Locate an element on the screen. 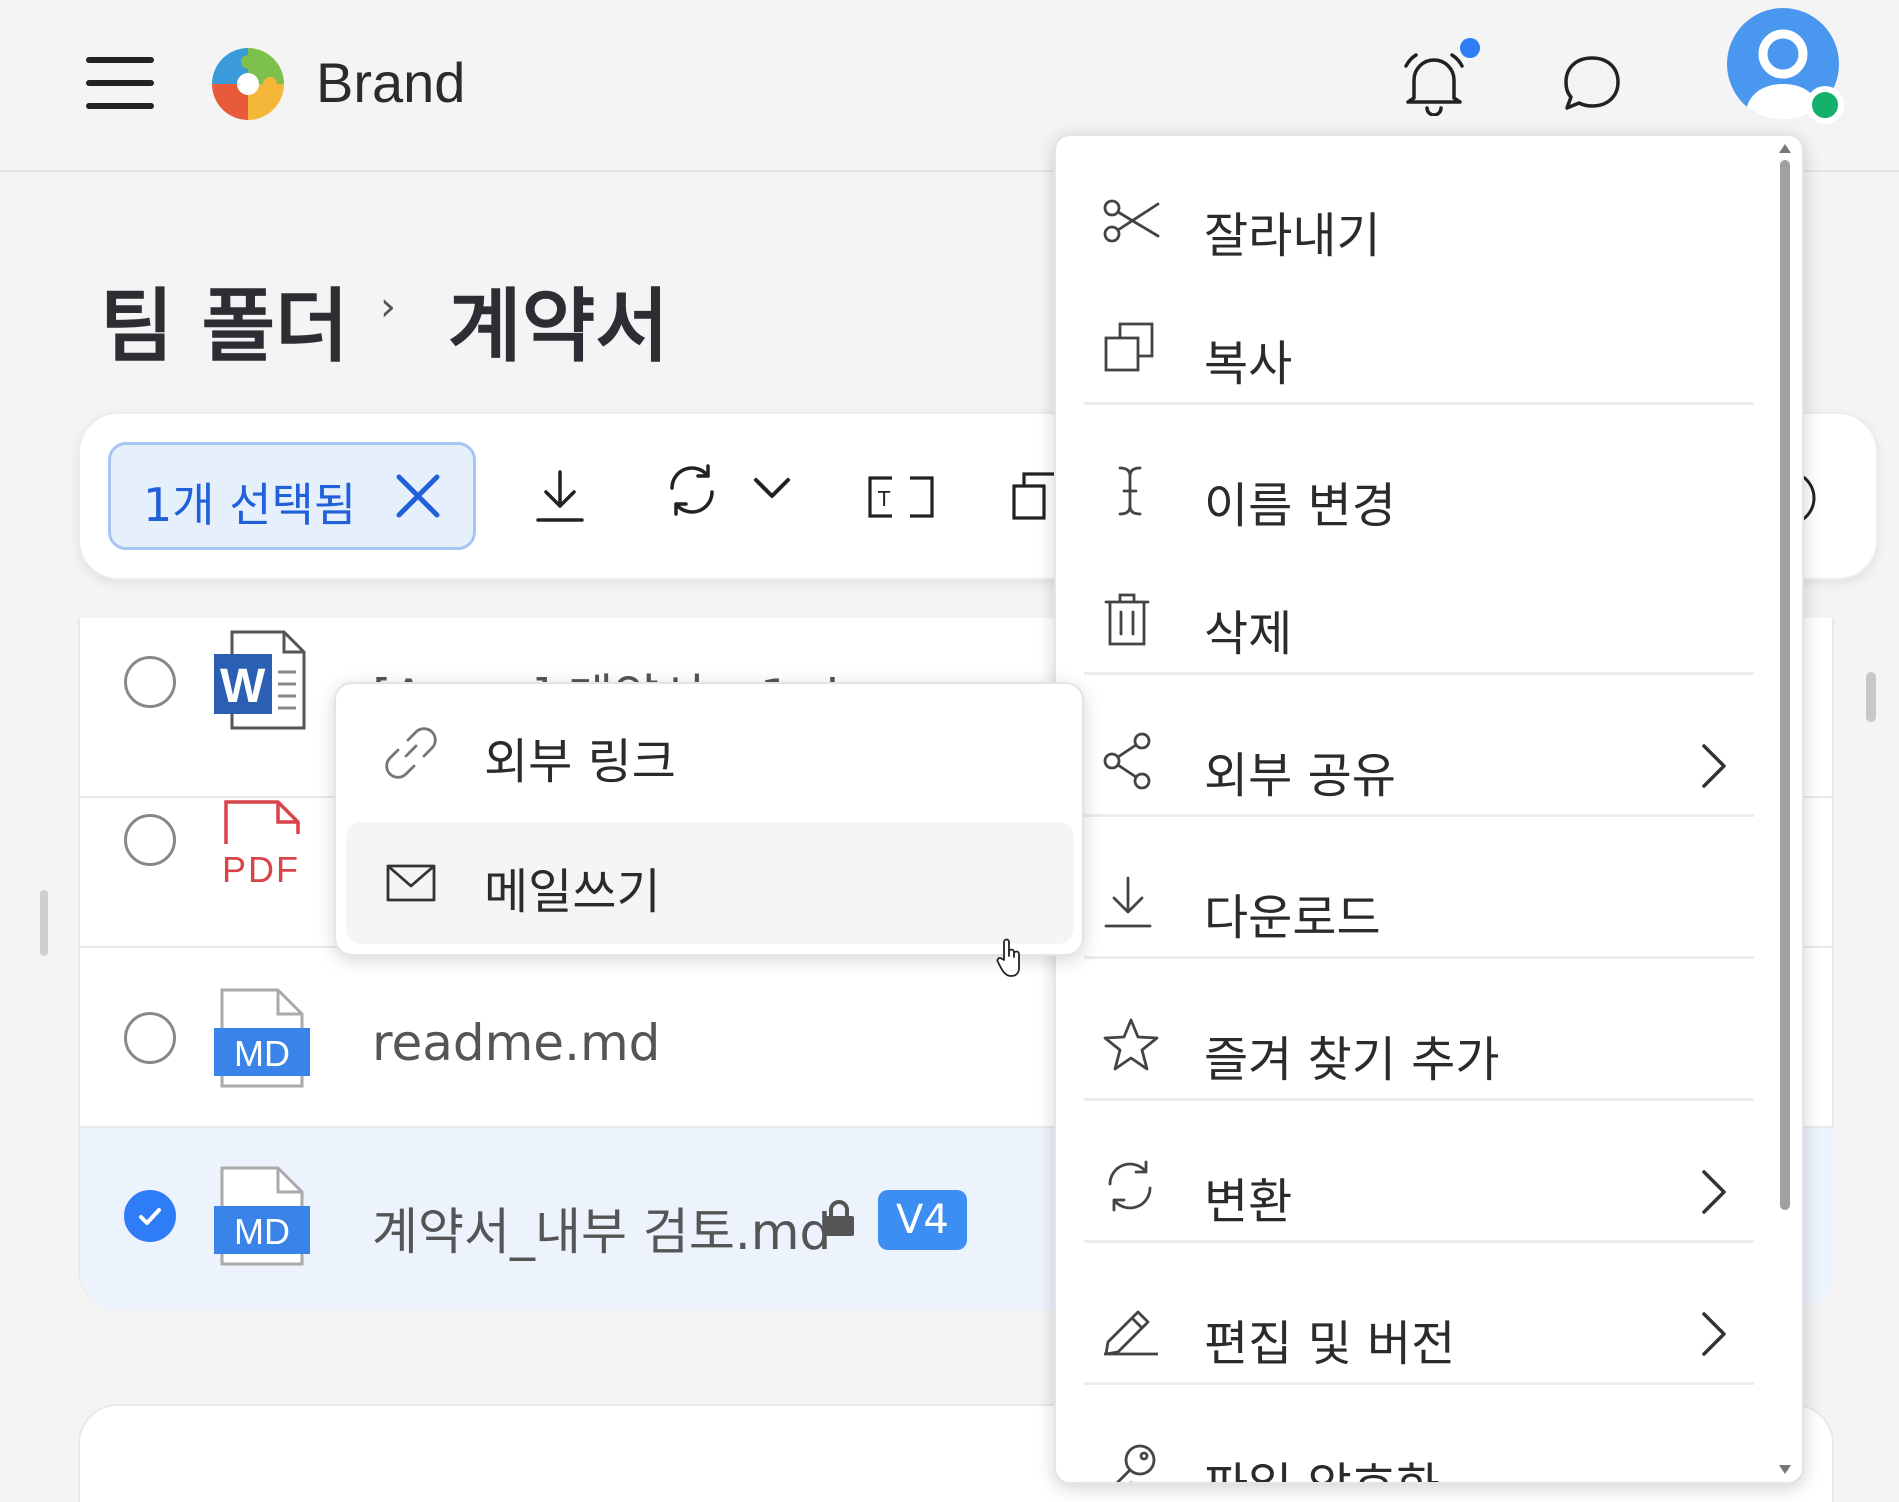 The width and height of the screenshot is (1899, 1502). scroll-down-arrow-icon is located at coordinates (1785, 1469).